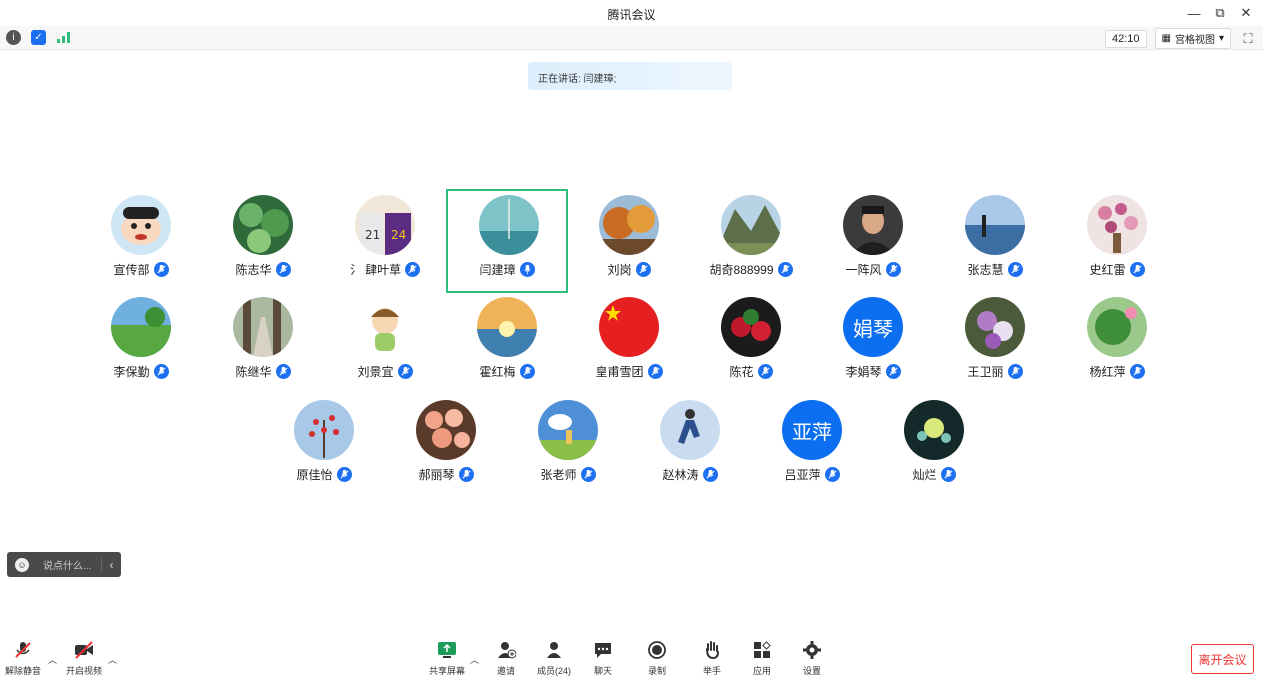  I want to click on avatar: 亚萍, so click(812, 430).